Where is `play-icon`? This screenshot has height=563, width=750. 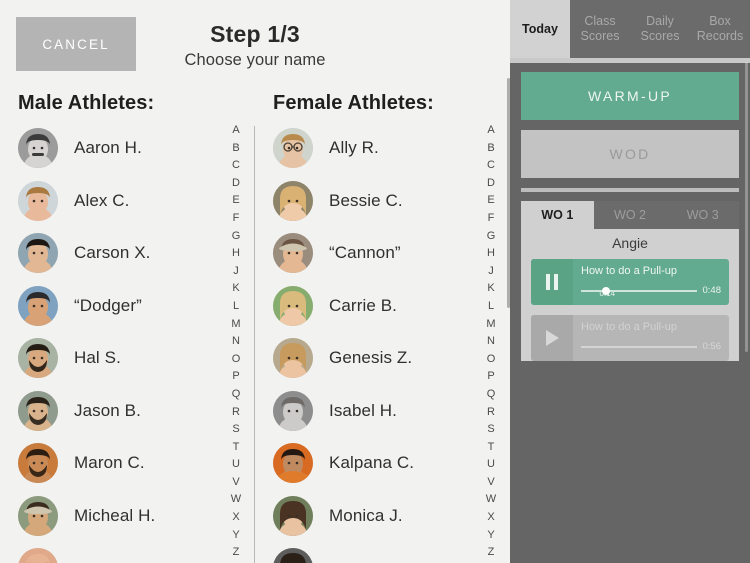
play-icon is located at coordinates (552, 338).